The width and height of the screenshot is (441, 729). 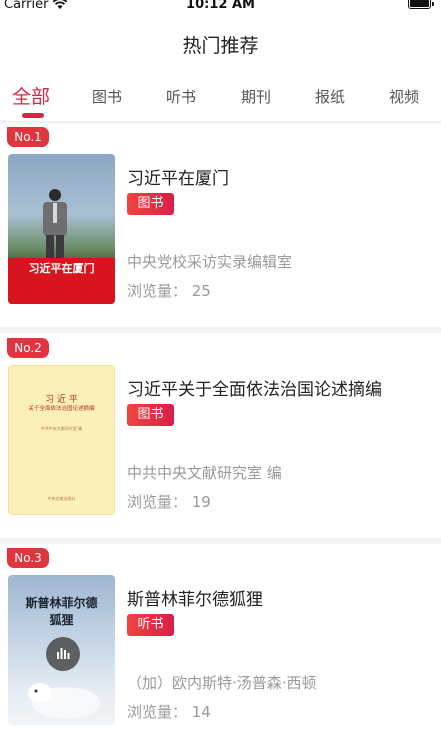 What do you see at coordinates (195, 597) in the screenshot?
I see `item-title: 斯普林菲尔德狐狸` at bounding box center [195, 597].